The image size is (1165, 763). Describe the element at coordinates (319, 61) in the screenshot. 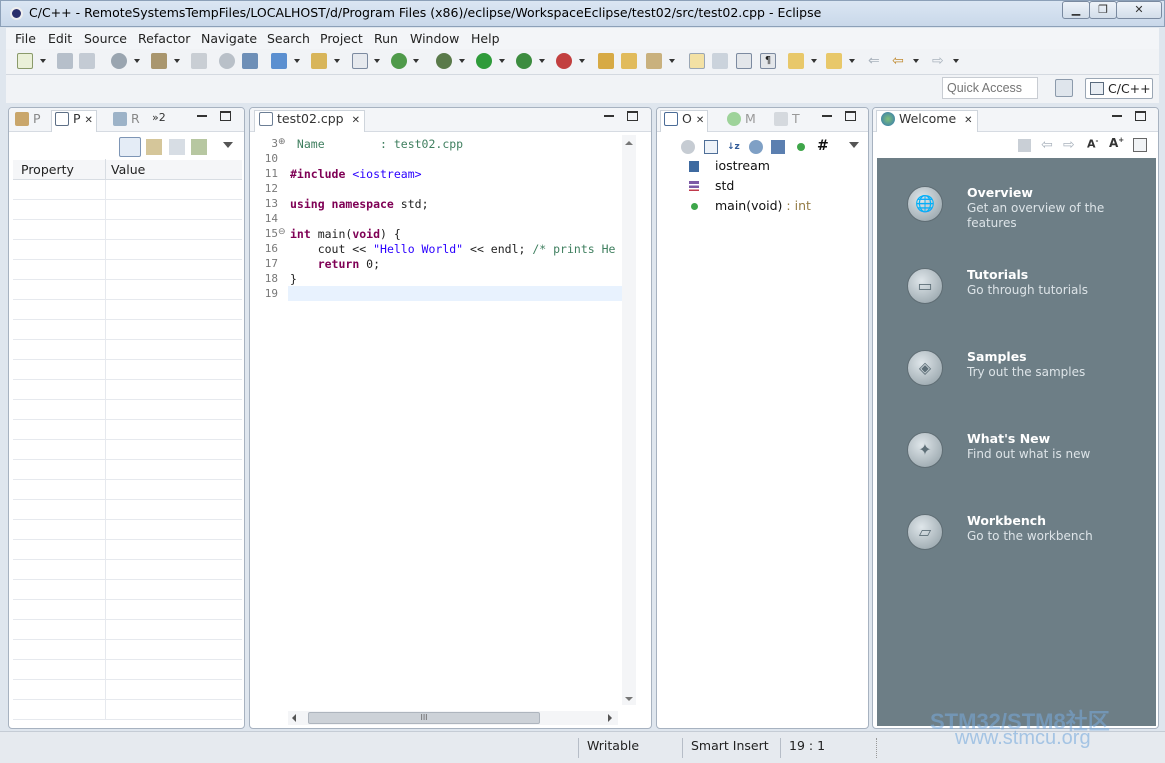

I see `new-folder-icon` at that location.